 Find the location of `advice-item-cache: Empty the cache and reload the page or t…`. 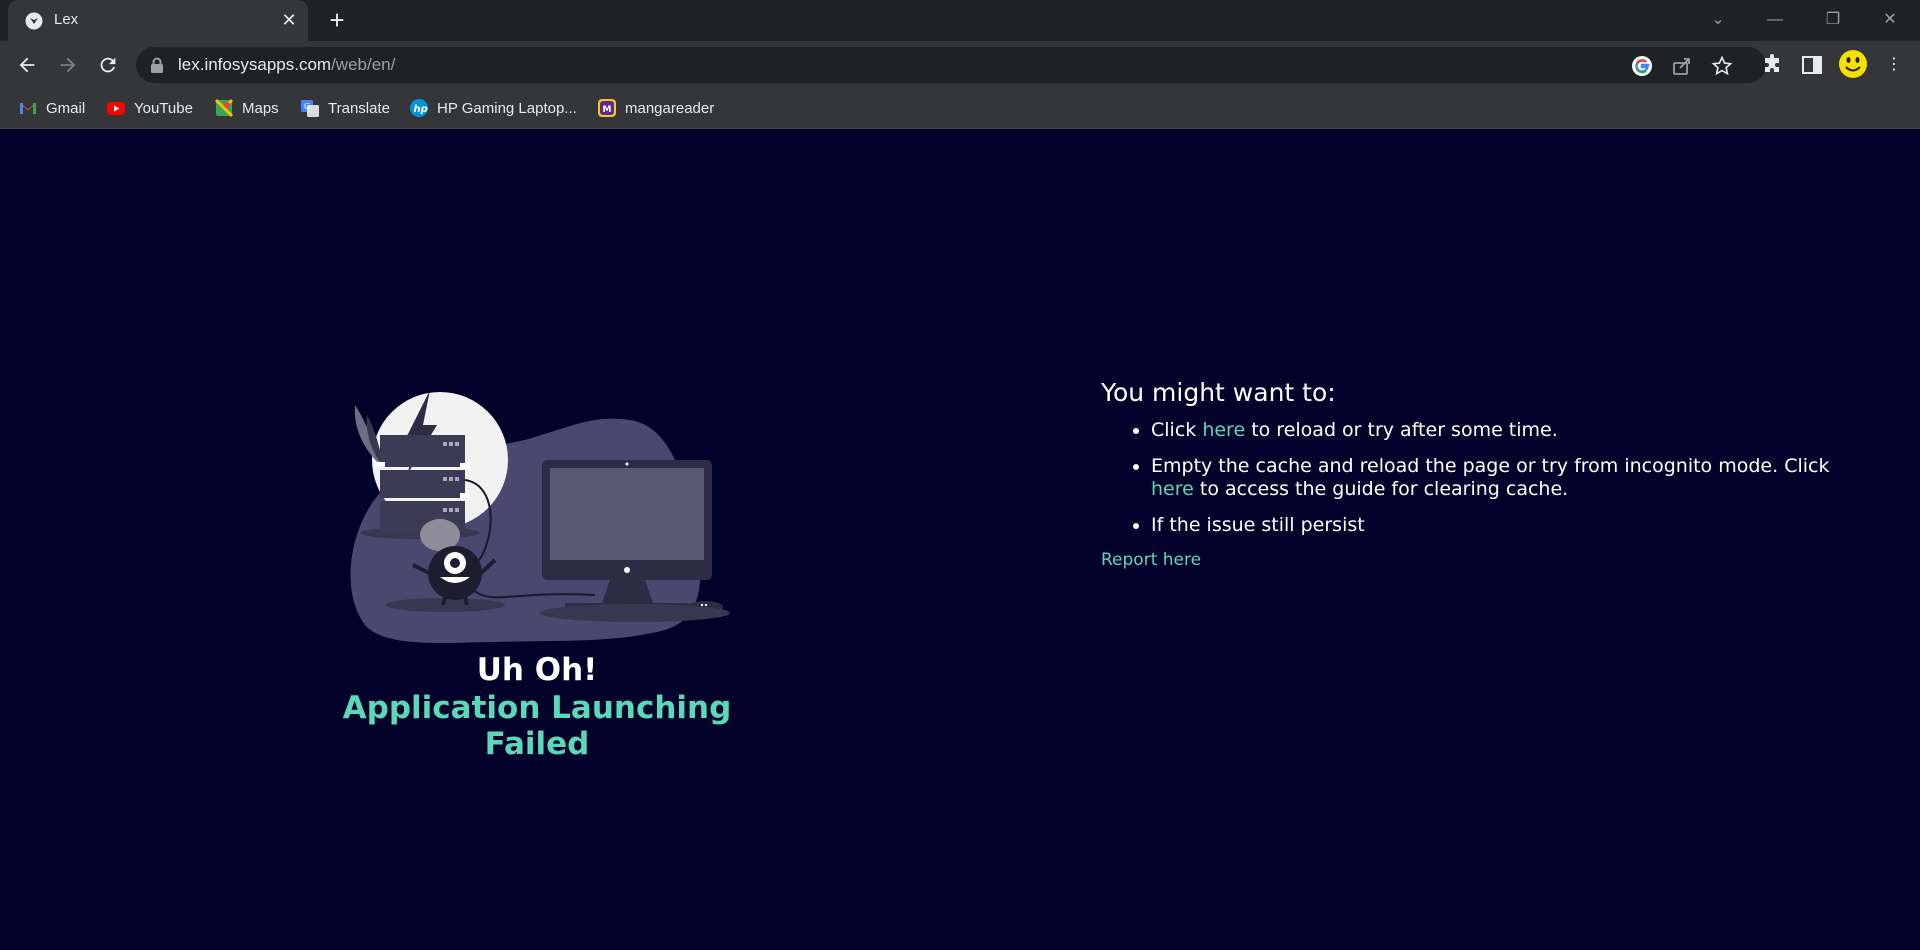

advice-item-cache: Empty the cache and reload the page or t… is located at coordinates (1506, 478).